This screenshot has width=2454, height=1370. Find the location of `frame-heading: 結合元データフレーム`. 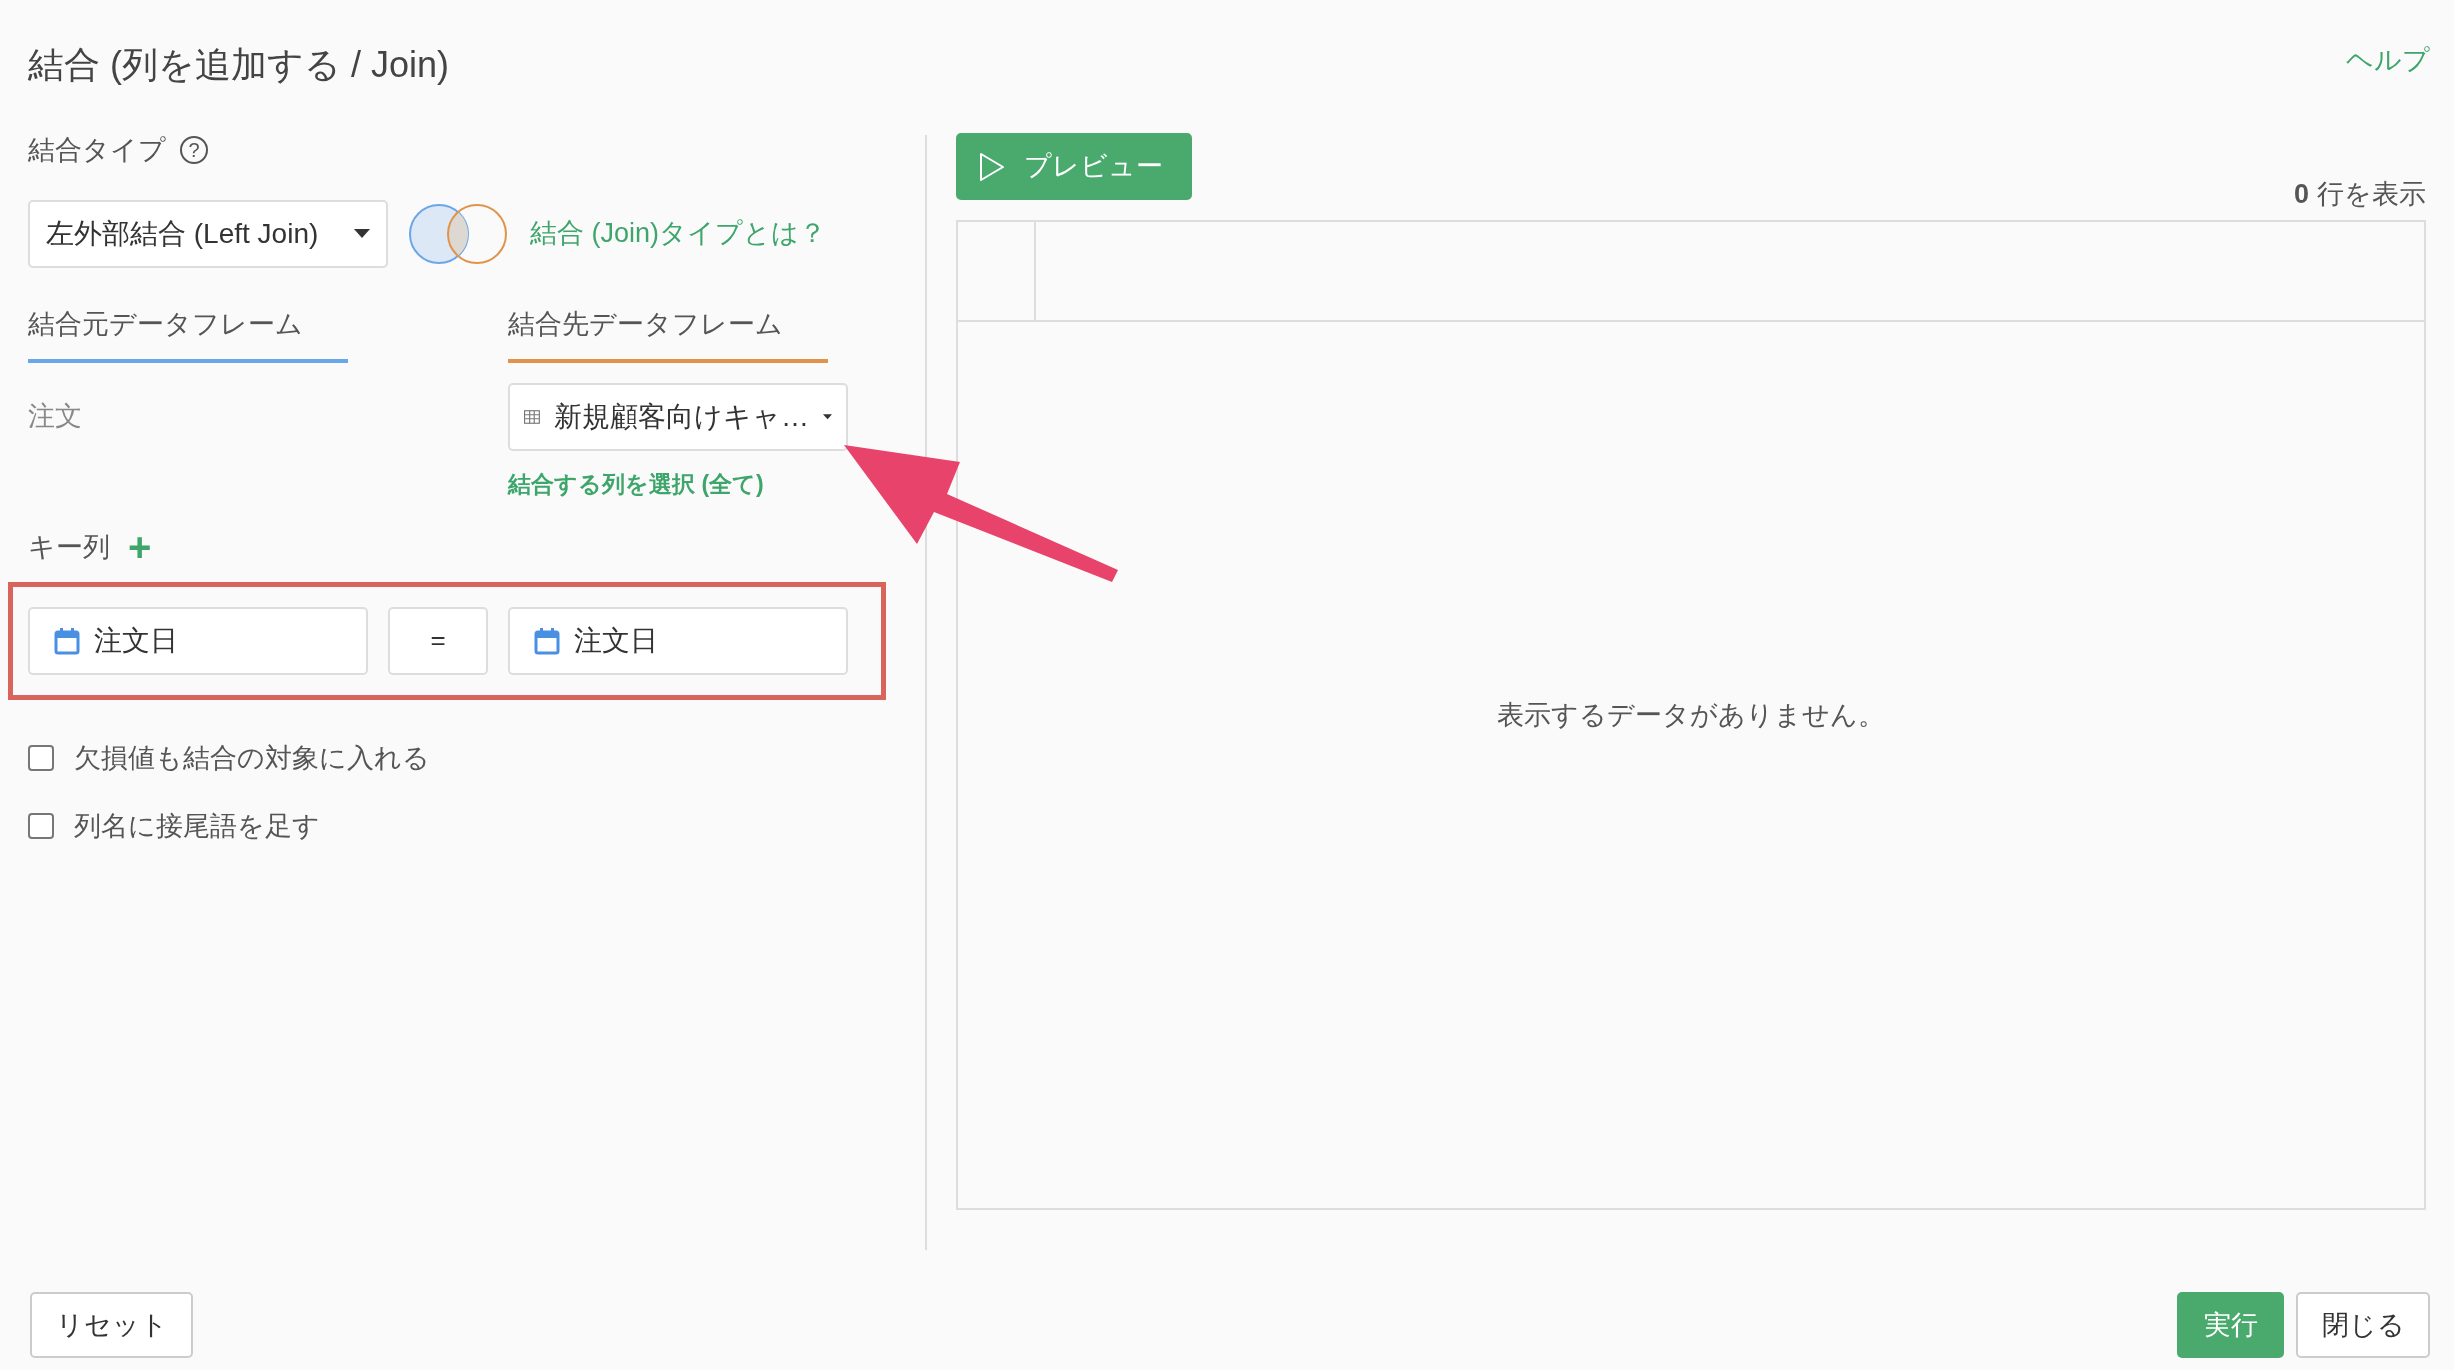

frame-heading: 結合元データフレーム is located at coordinates (188, 333).